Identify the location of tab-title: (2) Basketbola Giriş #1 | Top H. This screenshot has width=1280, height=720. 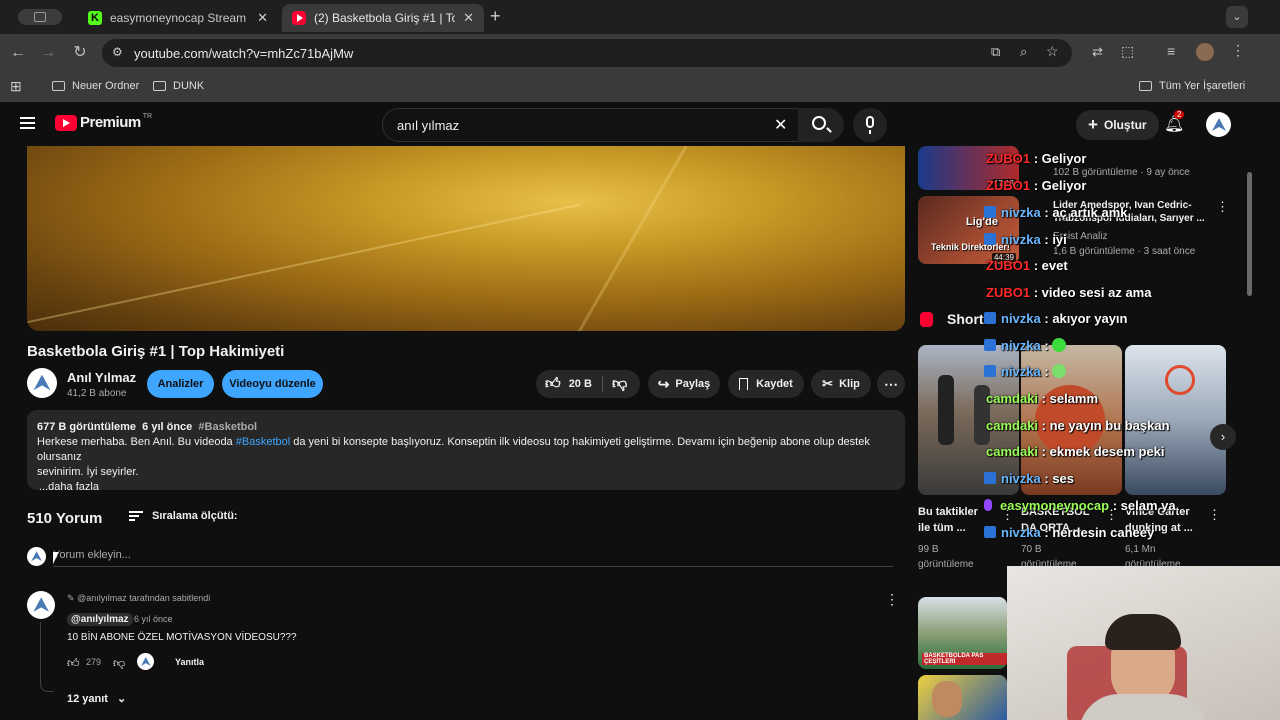
(385, 18).